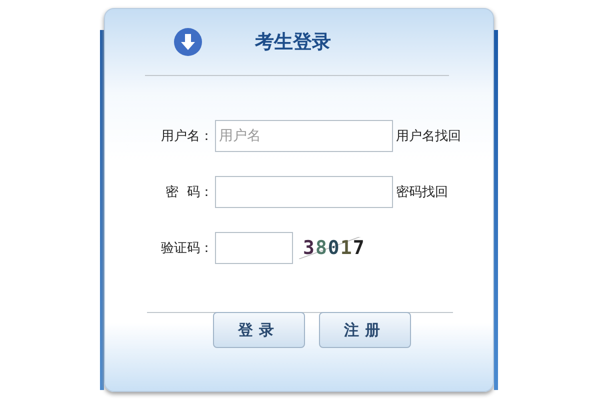 This screenshot has height=400, width=600. I want to click on form-button: 登录, so click(259, 330).